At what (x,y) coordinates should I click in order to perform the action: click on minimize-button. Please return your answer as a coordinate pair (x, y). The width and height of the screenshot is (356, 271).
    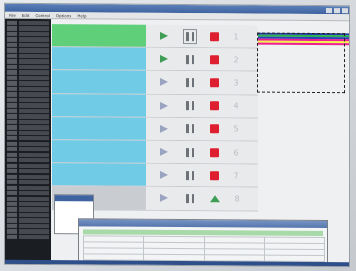
    Looking at the image, I should click on (329, 10).